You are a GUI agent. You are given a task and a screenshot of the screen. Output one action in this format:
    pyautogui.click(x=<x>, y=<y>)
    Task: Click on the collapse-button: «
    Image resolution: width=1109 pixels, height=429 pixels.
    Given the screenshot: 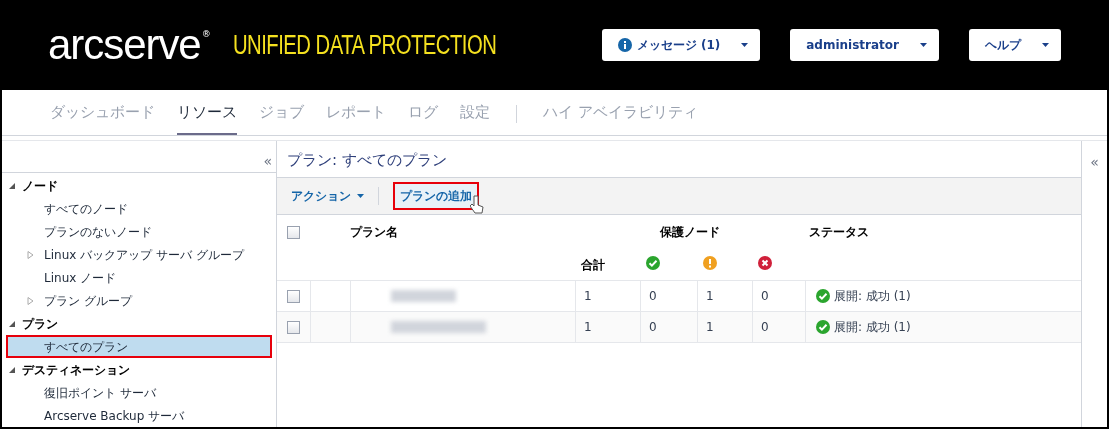 What is the action you would take?
    pyautogui.click(x=267, y=161)
    